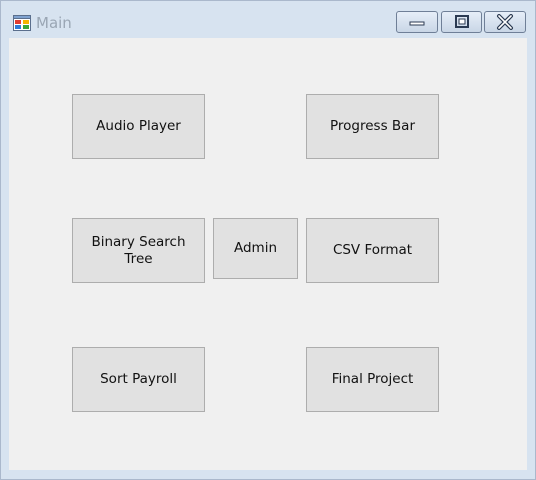  I want to click on close-button, so click(505, 22).